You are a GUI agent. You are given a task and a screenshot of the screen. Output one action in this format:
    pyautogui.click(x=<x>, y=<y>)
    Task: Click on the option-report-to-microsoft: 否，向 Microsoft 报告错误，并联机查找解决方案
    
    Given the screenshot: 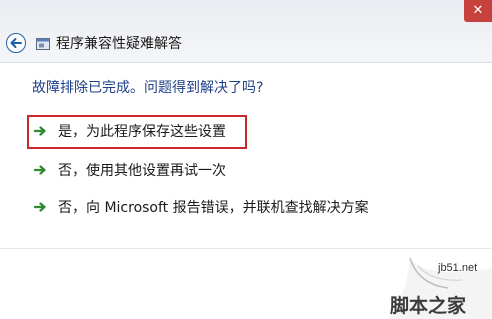 What is the action you would take?
    pyautogui.click(x=201, y=207)
    